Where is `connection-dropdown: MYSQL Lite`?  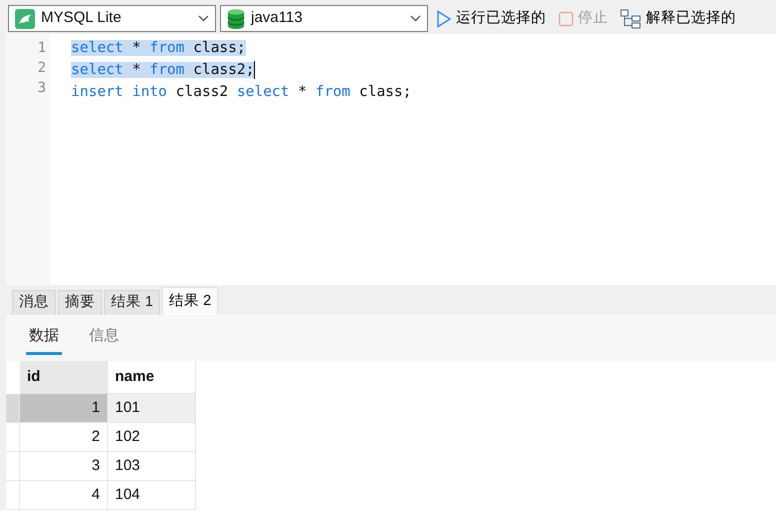
connection-dropdown: MYSQL Lite is located at coordinates (112, 18).